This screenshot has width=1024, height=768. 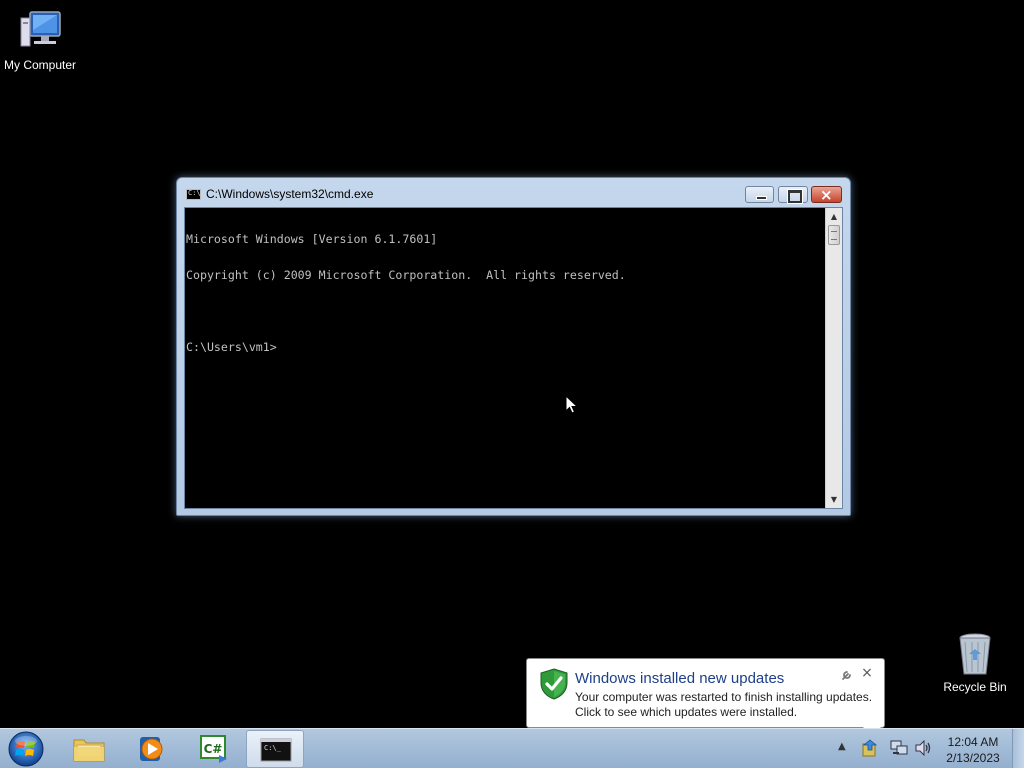 What do you see at coordinates (847, 674) in the screenshot?
I see `wrench-options-icon` at bounding box center [847, 674].